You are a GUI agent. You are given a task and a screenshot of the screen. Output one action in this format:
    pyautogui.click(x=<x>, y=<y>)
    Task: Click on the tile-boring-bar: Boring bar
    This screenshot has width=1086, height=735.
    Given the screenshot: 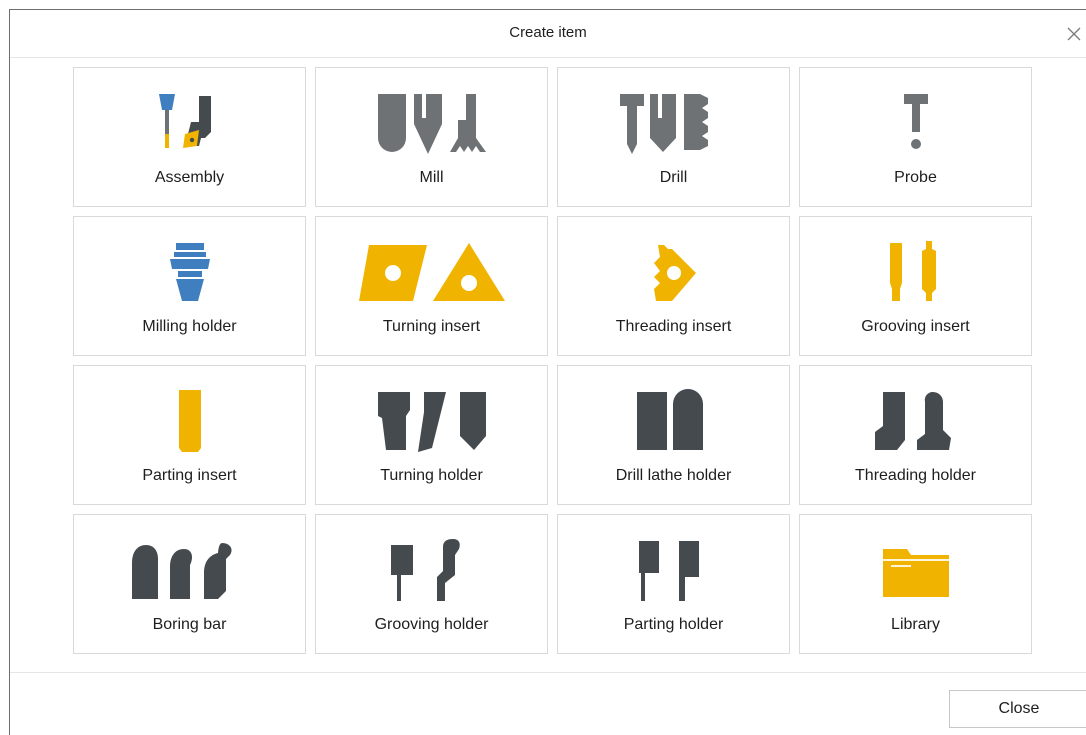 What is the action you would take?
    pyautogui.click(x=189, y=584)
    